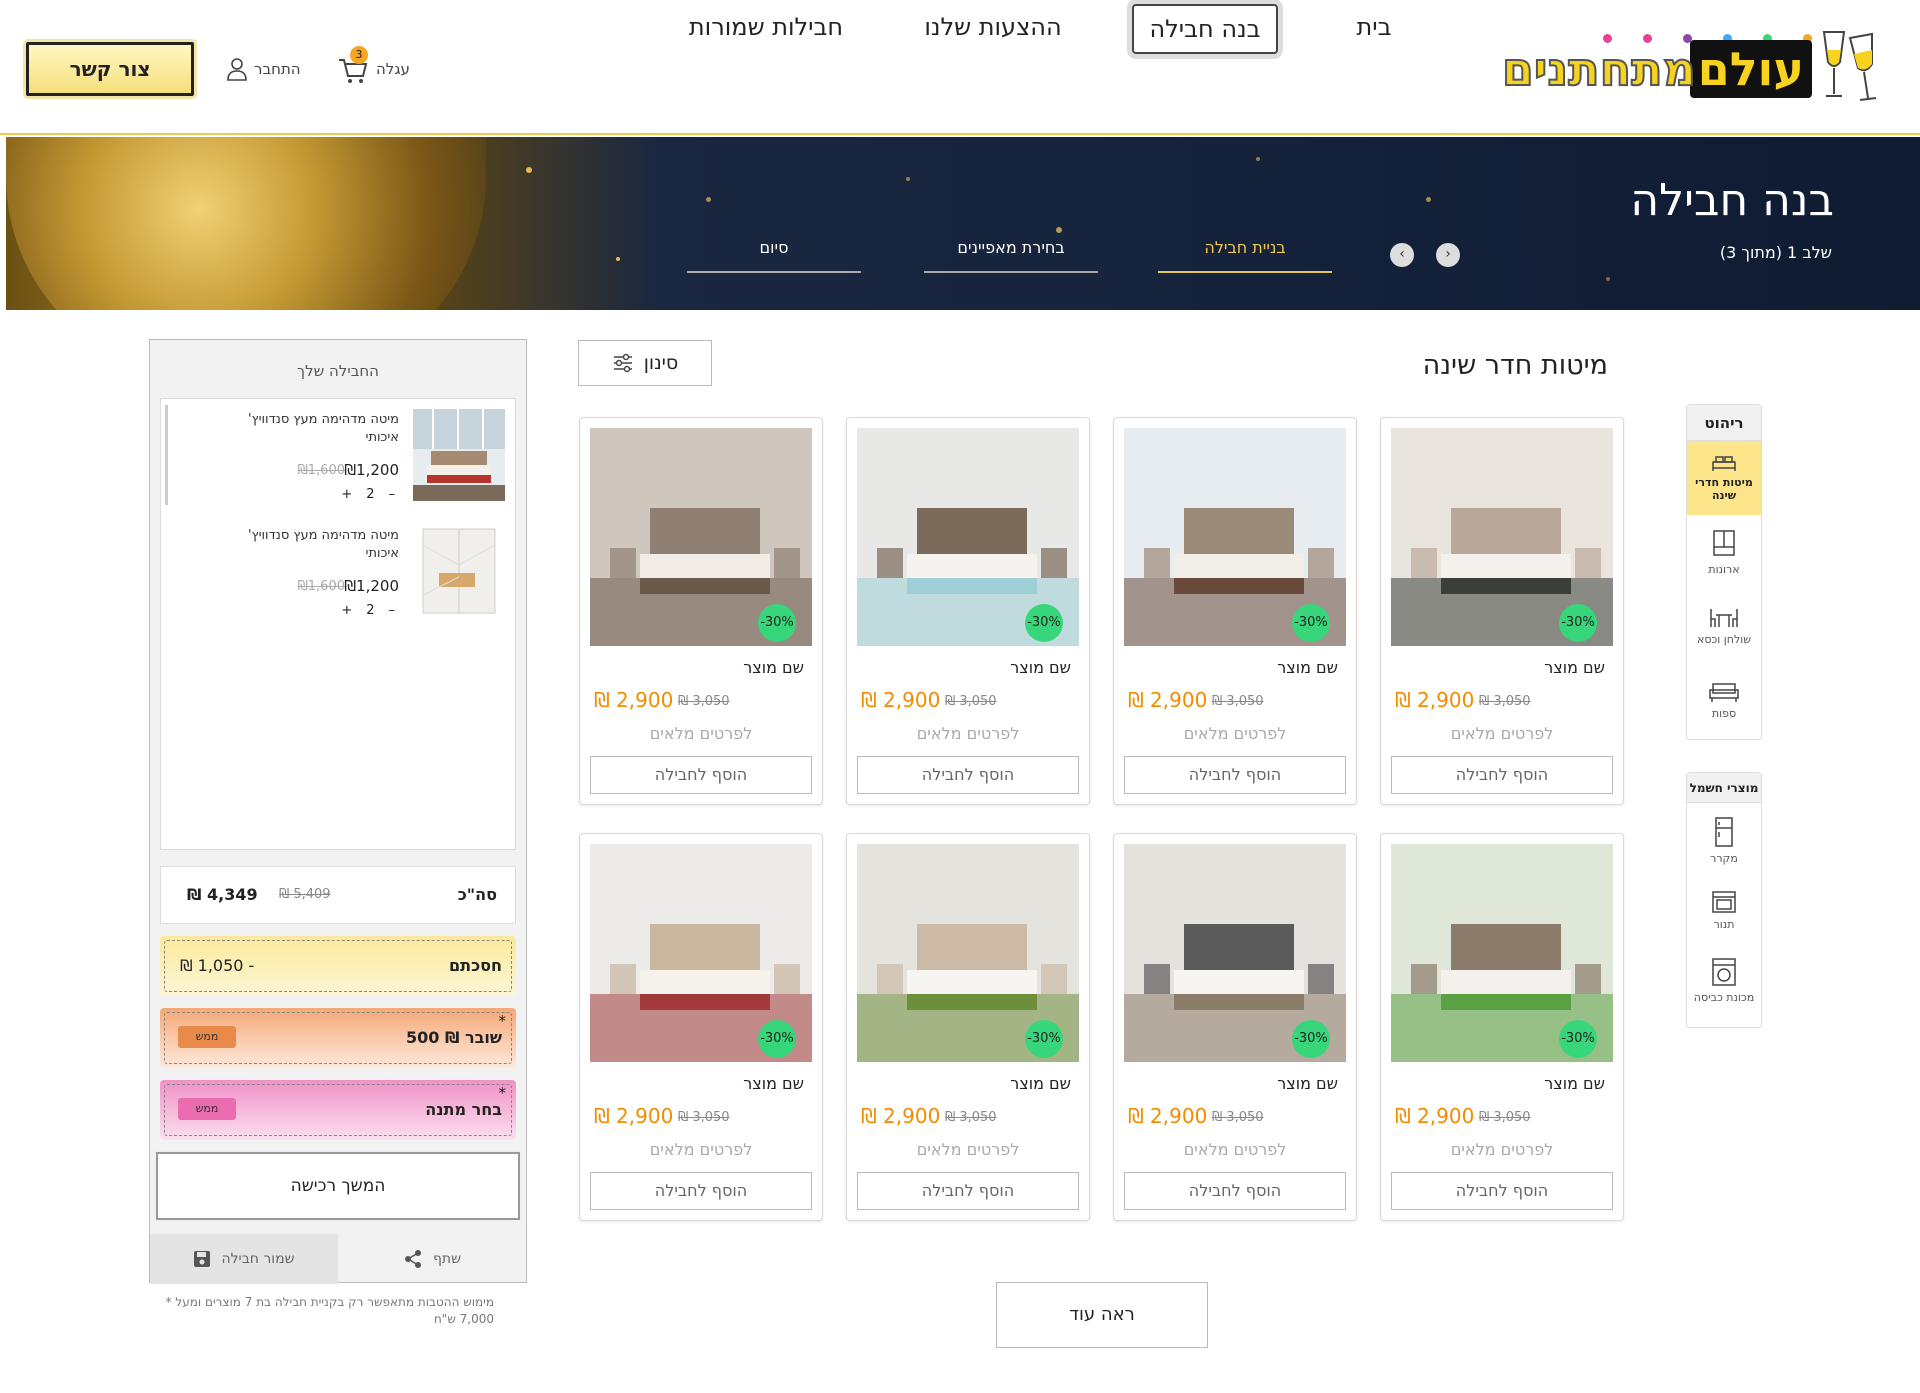  What do you see at coordinates (1724, 700) in the screenshot?
I see `category-sofas: ספות` at bounding box center [1724, 700].